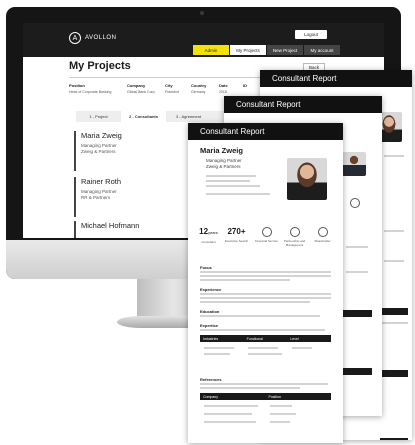 The image size is (415, 445). I want to click on report-consultant-name: Maria Zweig, so click(221, 150).